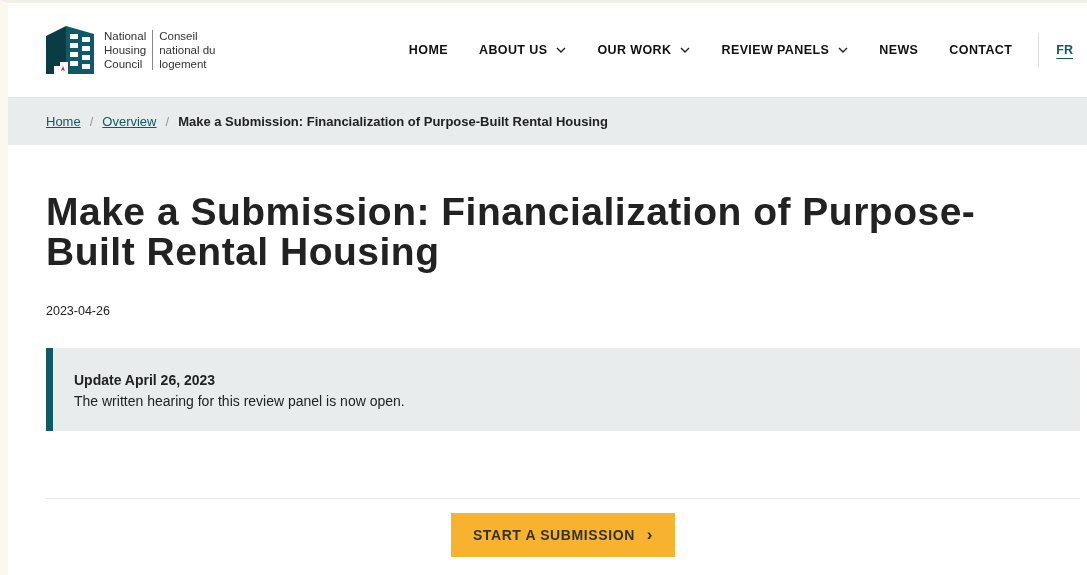 This screenshot has width=1087, height=575. Describe the element at coordinates (563, 535) in the screenshot. I see `start-submission-button: START A SUBMISSION ›` at that location.